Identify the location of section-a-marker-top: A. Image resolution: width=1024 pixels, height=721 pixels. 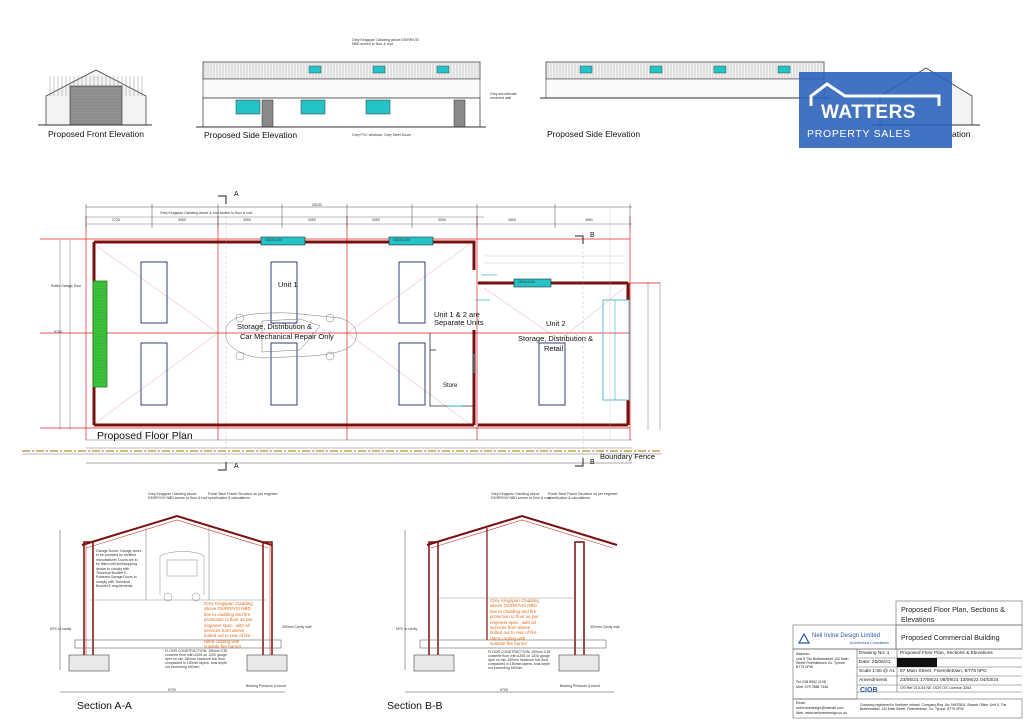
(236, 194).